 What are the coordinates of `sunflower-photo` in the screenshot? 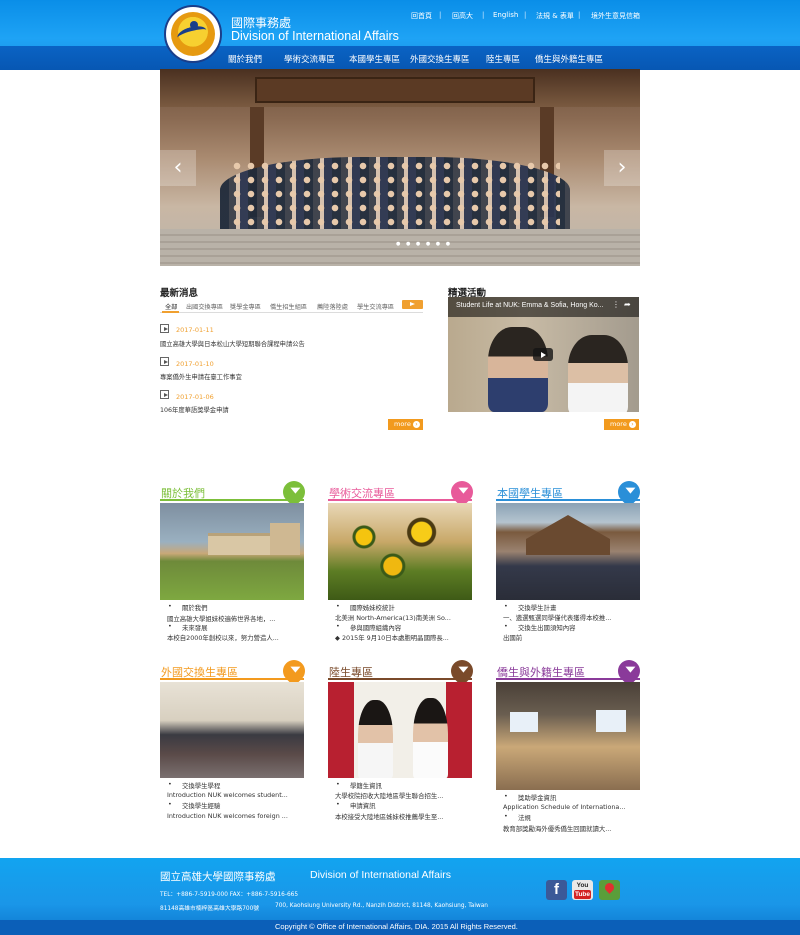 It's located at (400, 551).